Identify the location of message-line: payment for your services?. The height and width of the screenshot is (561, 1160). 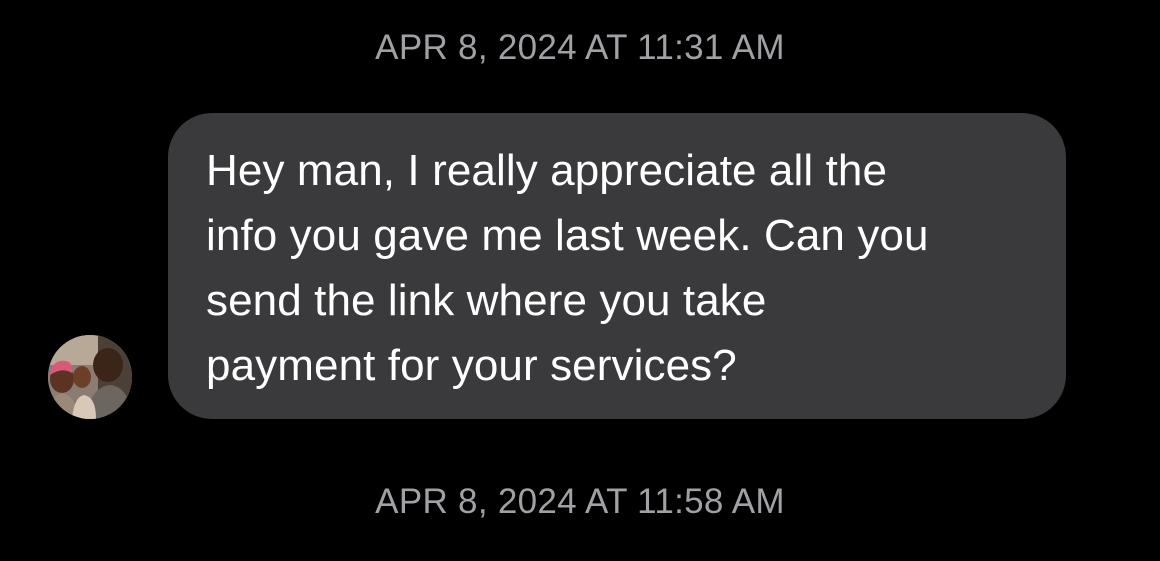
(471, 365).